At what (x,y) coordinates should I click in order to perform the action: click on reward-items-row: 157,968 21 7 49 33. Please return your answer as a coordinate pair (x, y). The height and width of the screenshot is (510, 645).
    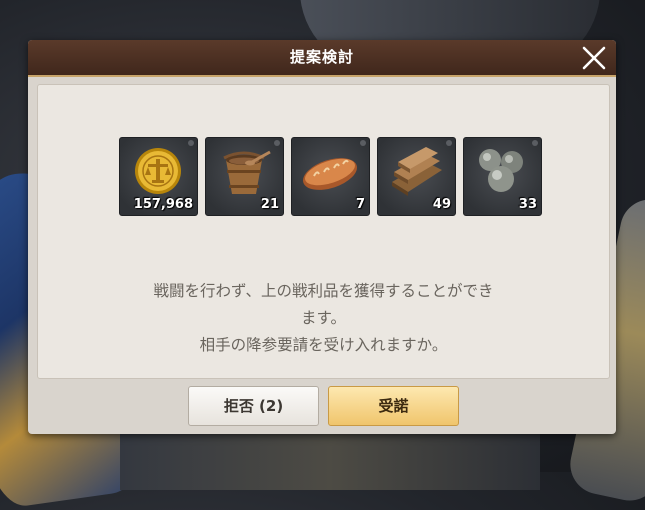
    Looking at the image, I should click on (330, 177).